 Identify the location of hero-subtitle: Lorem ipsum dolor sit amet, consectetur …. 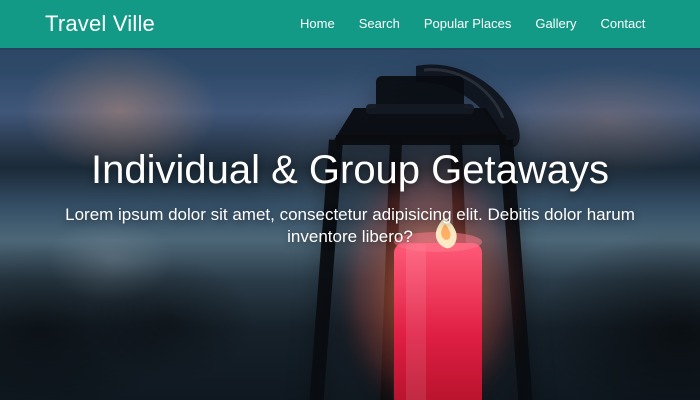
(350, 225).